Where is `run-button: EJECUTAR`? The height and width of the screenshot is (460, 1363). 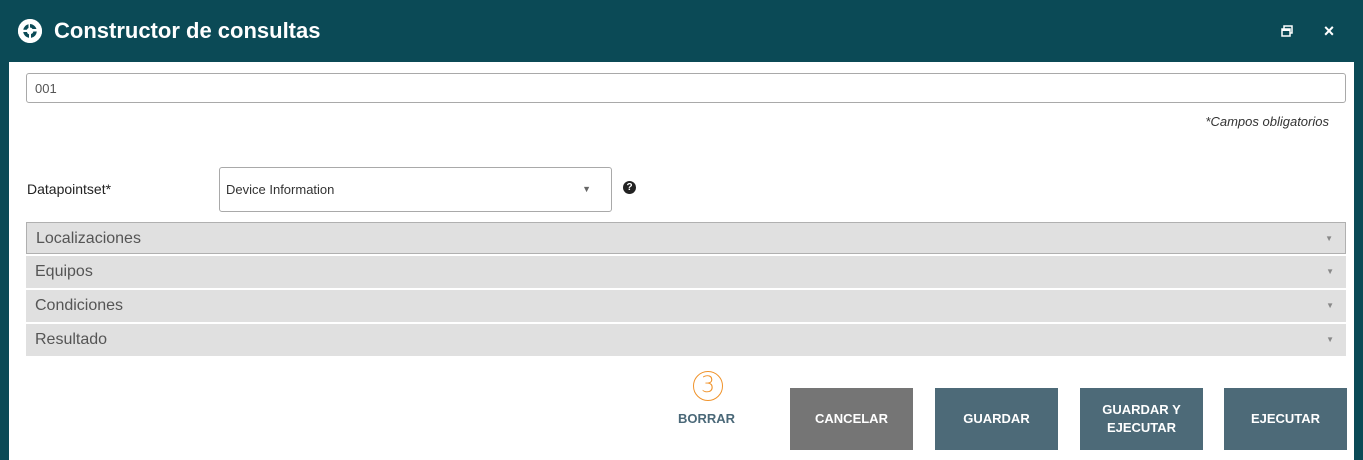
run-button: EJECUTAR is located at coordinates (1285, 419).